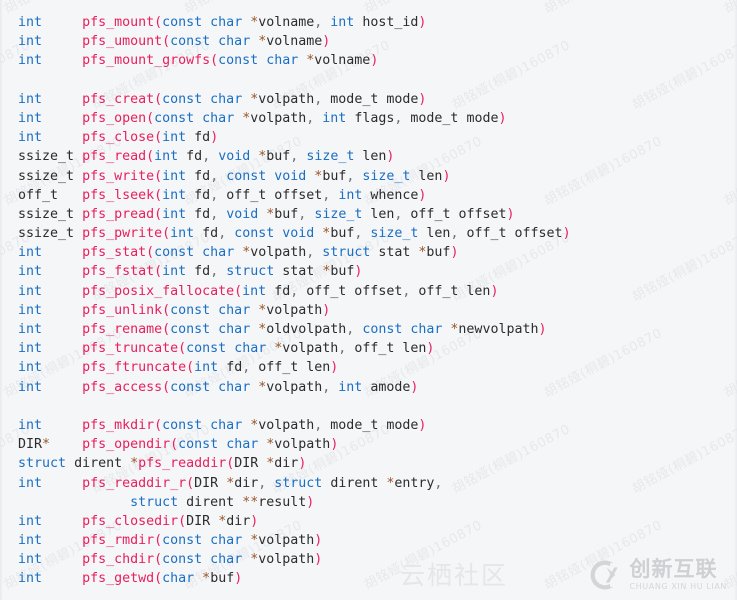 Image resolution: width=737 pixels, height=600 pixels. I want to click on code-token-id: mode, so click(402, 425).